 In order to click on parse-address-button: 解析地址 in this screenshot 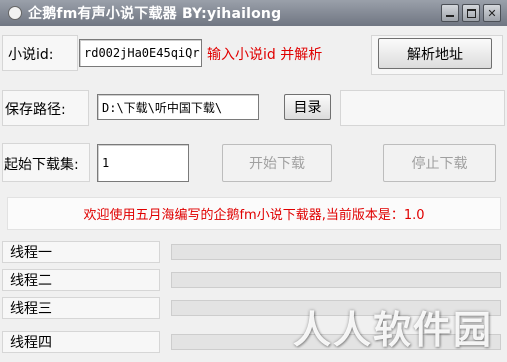, I will do `click(435, 53)`.